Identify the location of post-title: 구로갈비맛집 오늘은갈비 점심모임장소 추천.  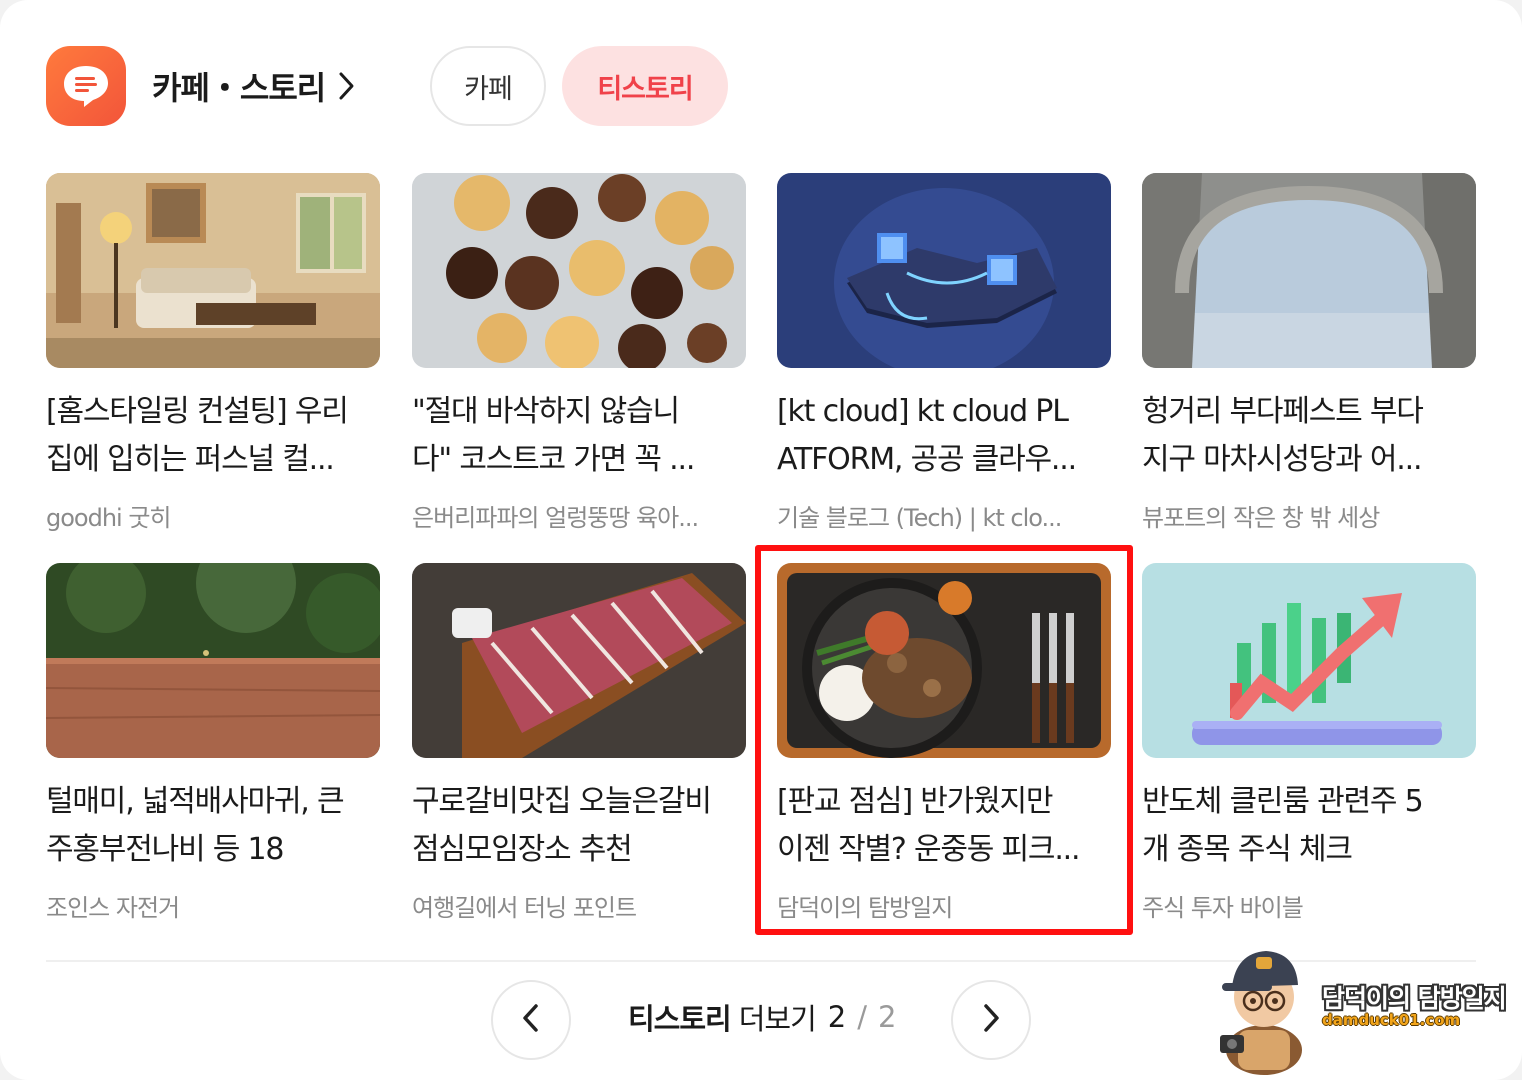
(579, 826).